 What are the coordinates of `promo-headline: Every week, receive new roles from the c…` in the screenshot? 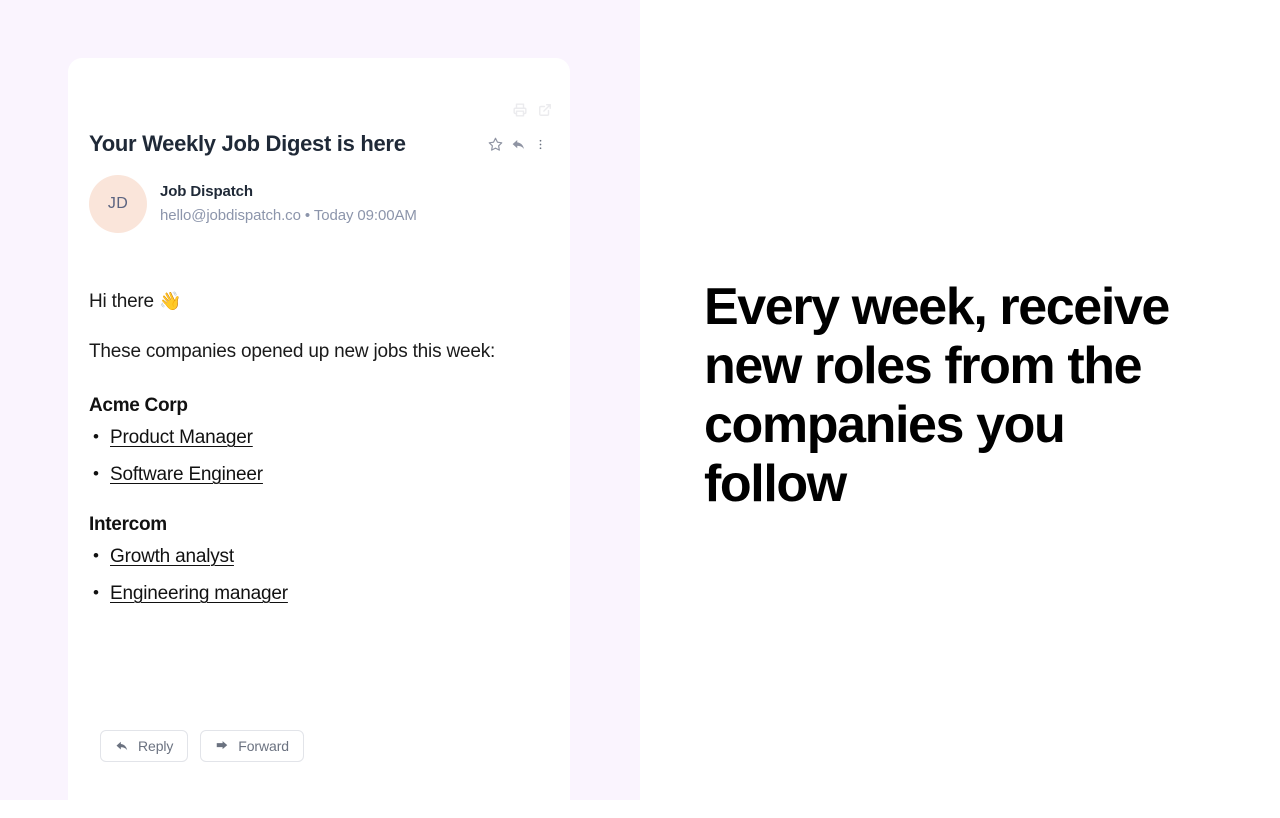 It's located at (937, 395).